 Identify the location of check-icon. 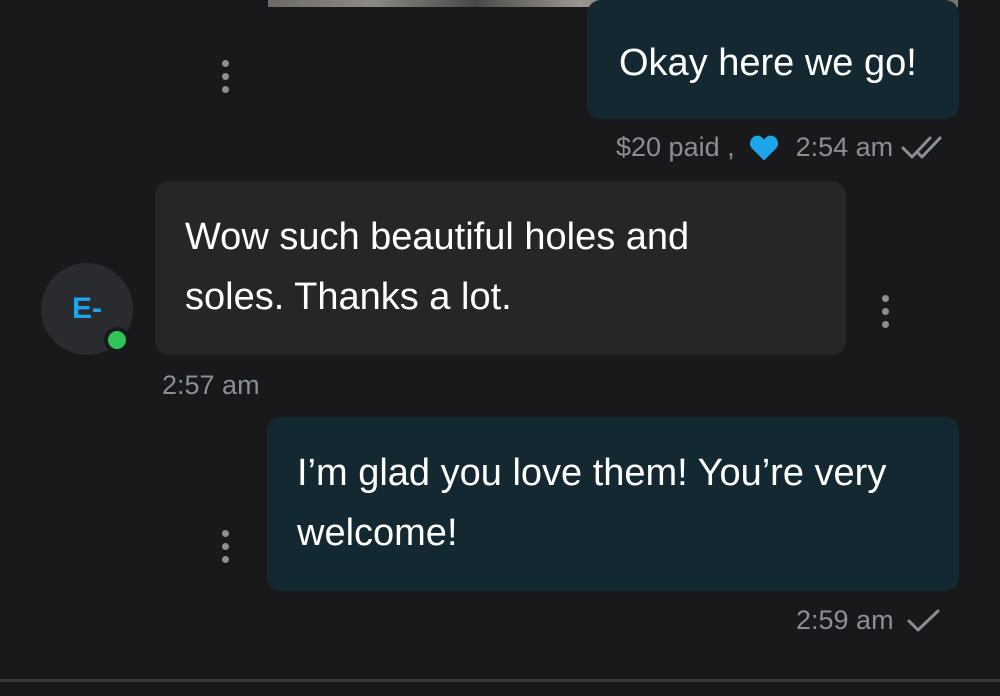
(924, 621).